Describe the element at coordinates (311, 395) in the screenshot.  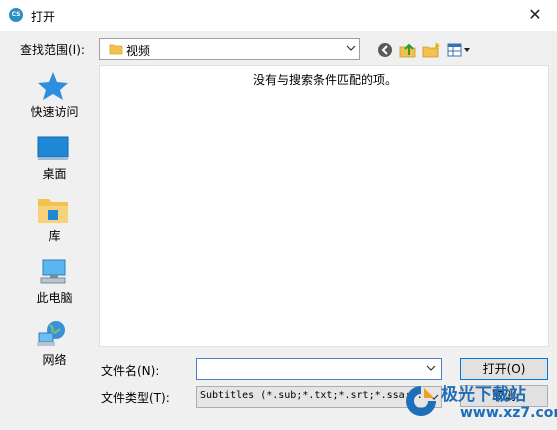
I see `filetype-value: Subtitles (*.sub;*.txt;*.srt;*.ssa;*.` at that location.